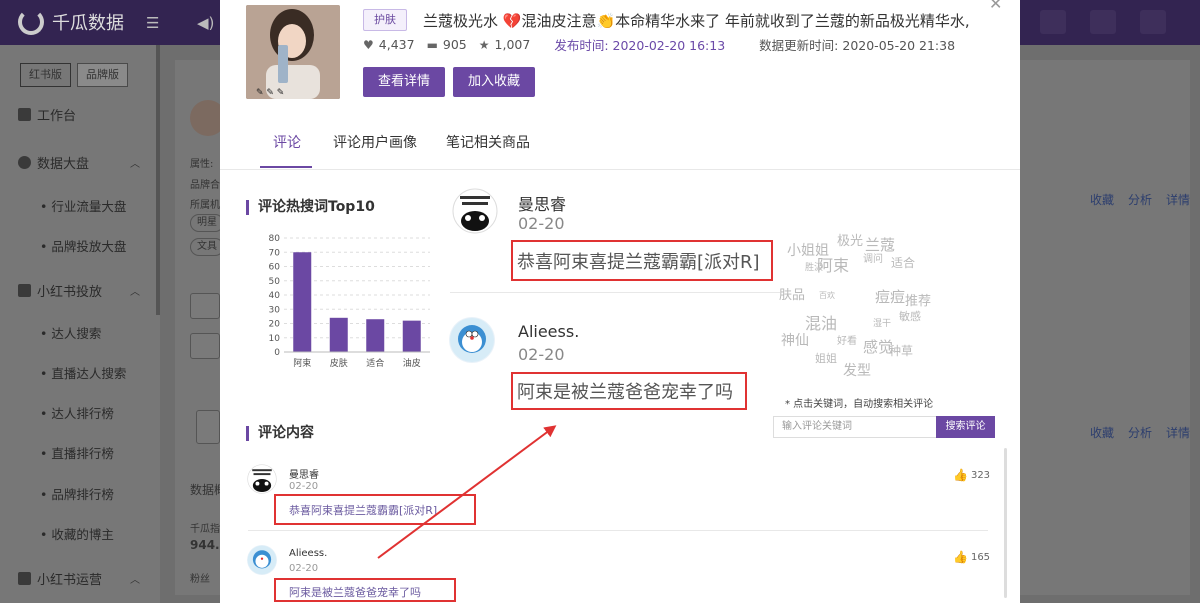 Image resolution: width=1200 pixels, height=603 pixels. Describe the element at coordinates (88, 23) in the screenshot. I see `app-title: 千瓜数据` at that location.